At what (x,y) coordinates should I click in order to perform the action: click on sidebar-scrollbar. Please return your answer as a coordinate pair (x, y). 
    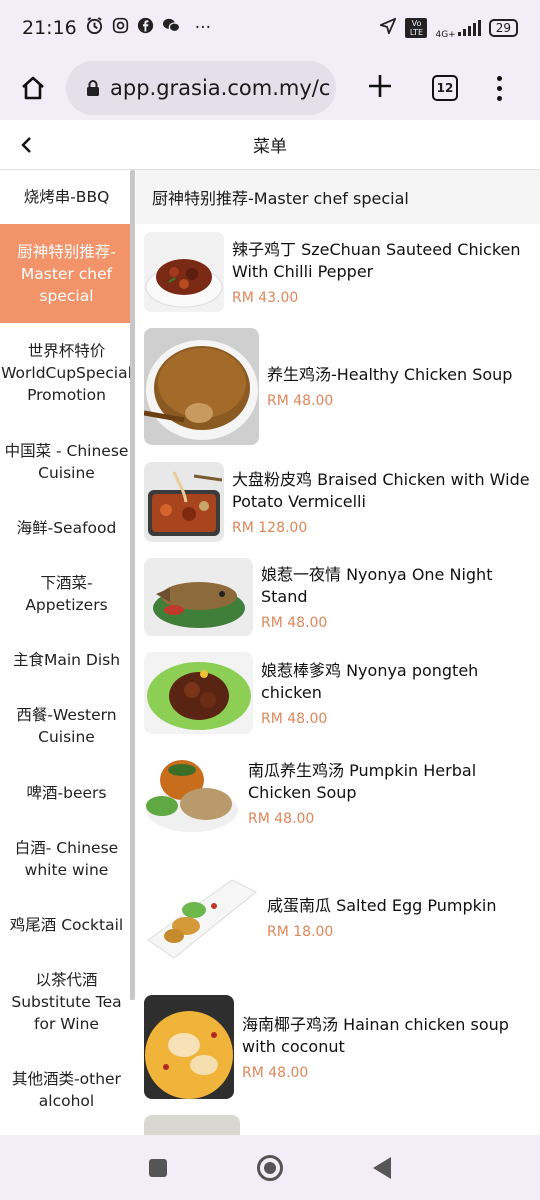
    Looking at the image, I should click on (132, 585).